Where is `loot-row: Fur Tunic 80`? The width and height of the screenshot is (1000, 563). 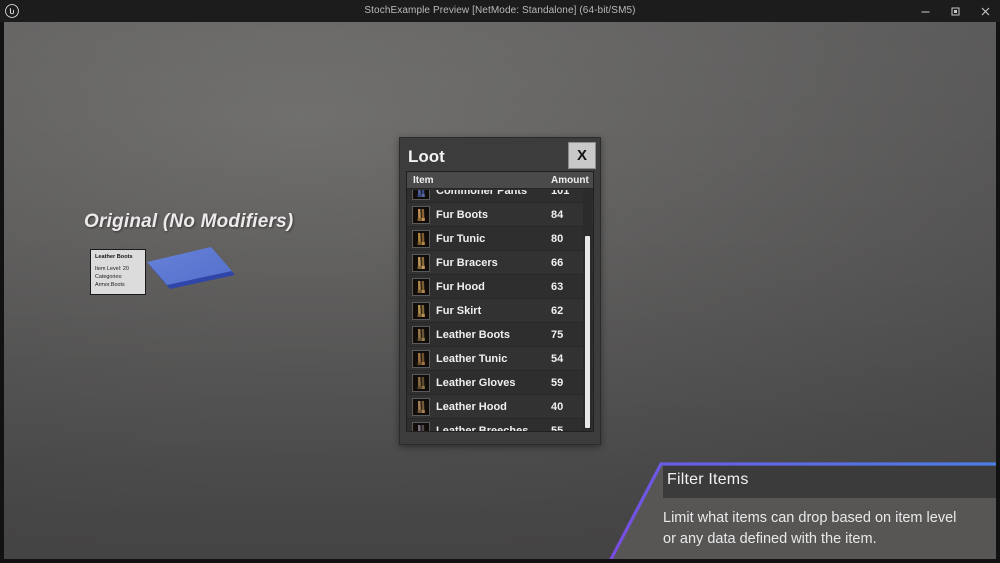 loot-row: Fur Tunic 80 is located at coordinates (500, 239).